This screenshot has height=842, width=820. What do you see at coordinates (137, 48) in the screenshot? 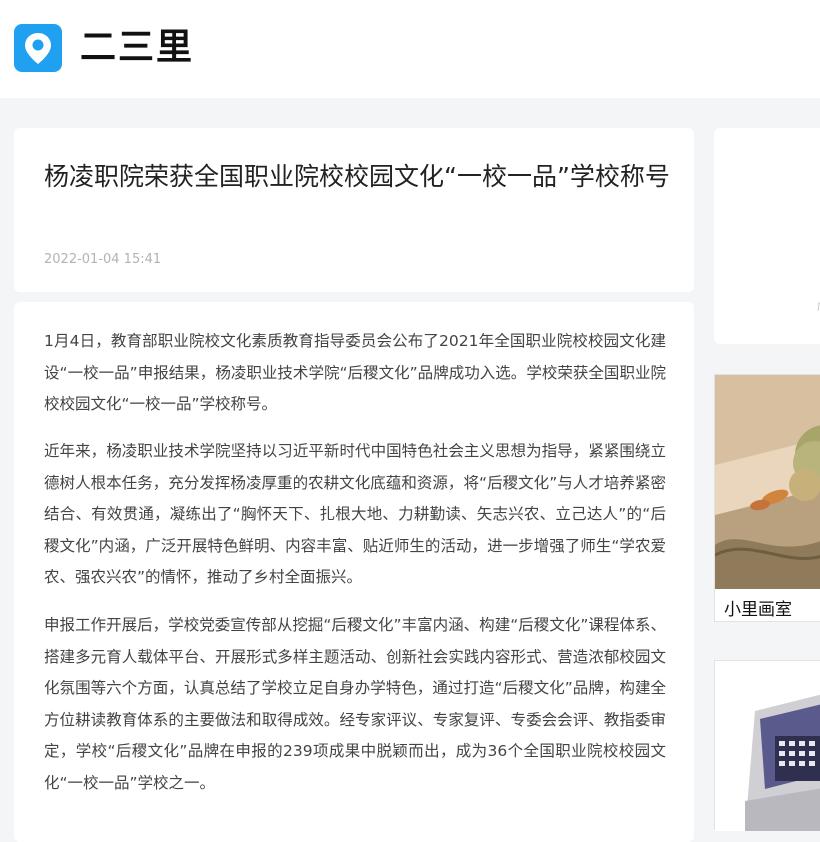
I see `site-brand: 二三里` at bounding box center [137, 48].